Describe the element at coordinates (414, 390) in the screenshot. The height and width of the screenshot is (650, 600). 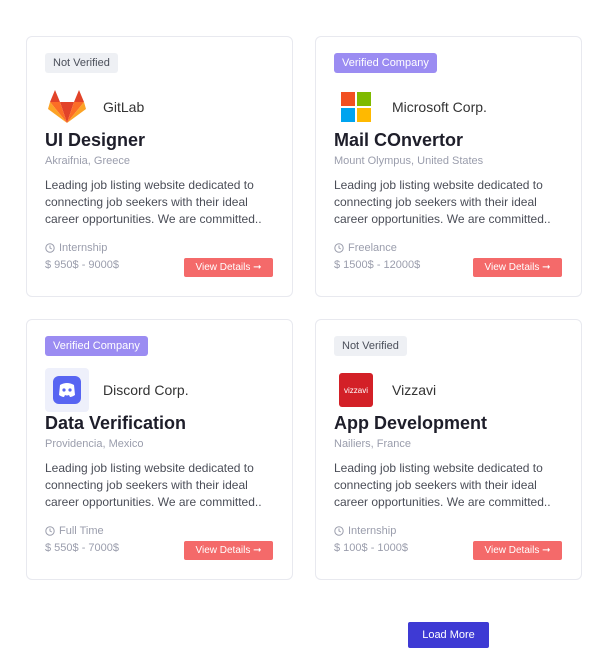
I see `company-name: Vizzavi` at that location.